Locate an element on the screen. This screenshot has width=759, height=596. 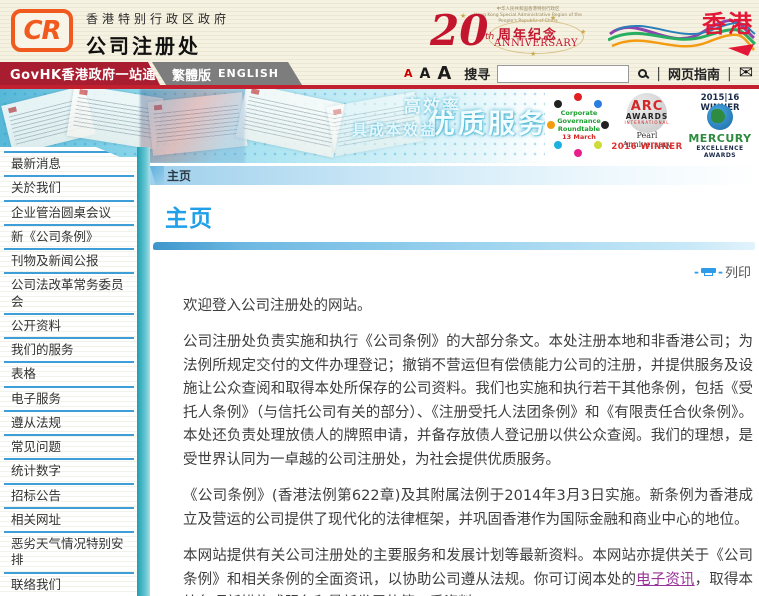
sidebar-item-related-links: 相关网址 is located at coordinates (69, 518).